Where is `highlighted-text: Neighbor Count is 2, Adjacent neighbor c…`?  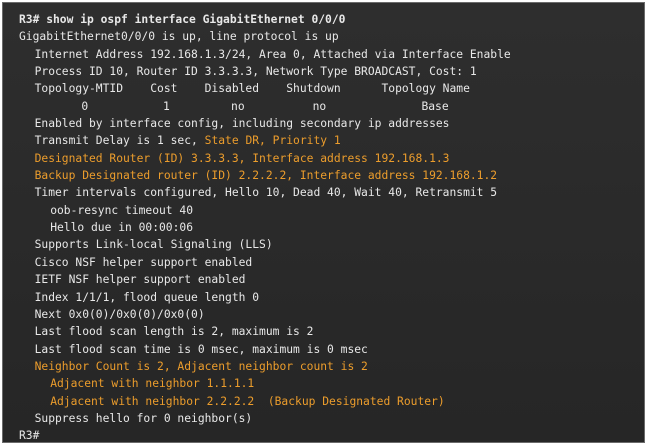
highlighted-text: Neighbor Count is 2, Adjacent neighbor c… is located at coordinates (201, 366).